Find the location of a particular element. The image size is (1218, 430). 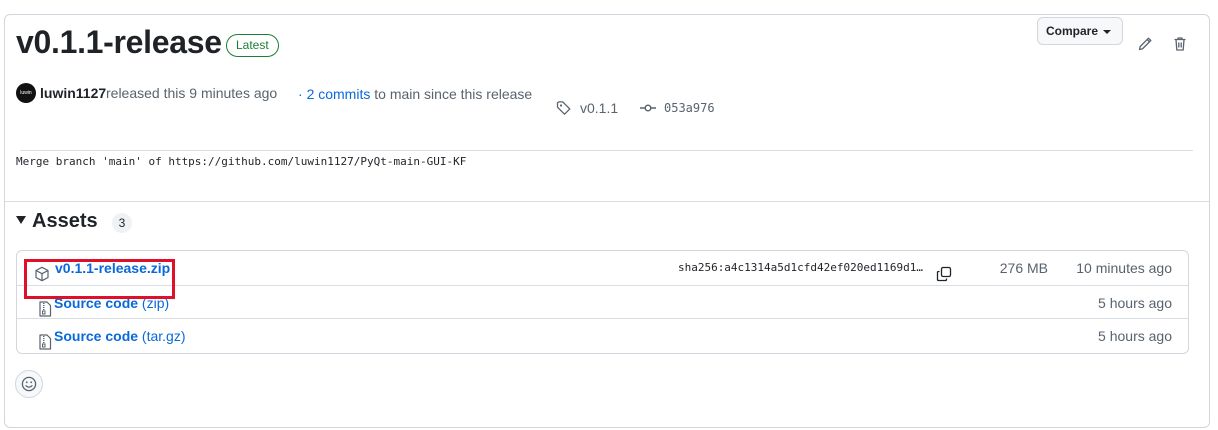

source-code-targz-link: Source code (tar.gz) is located at coordinates (120, 336).